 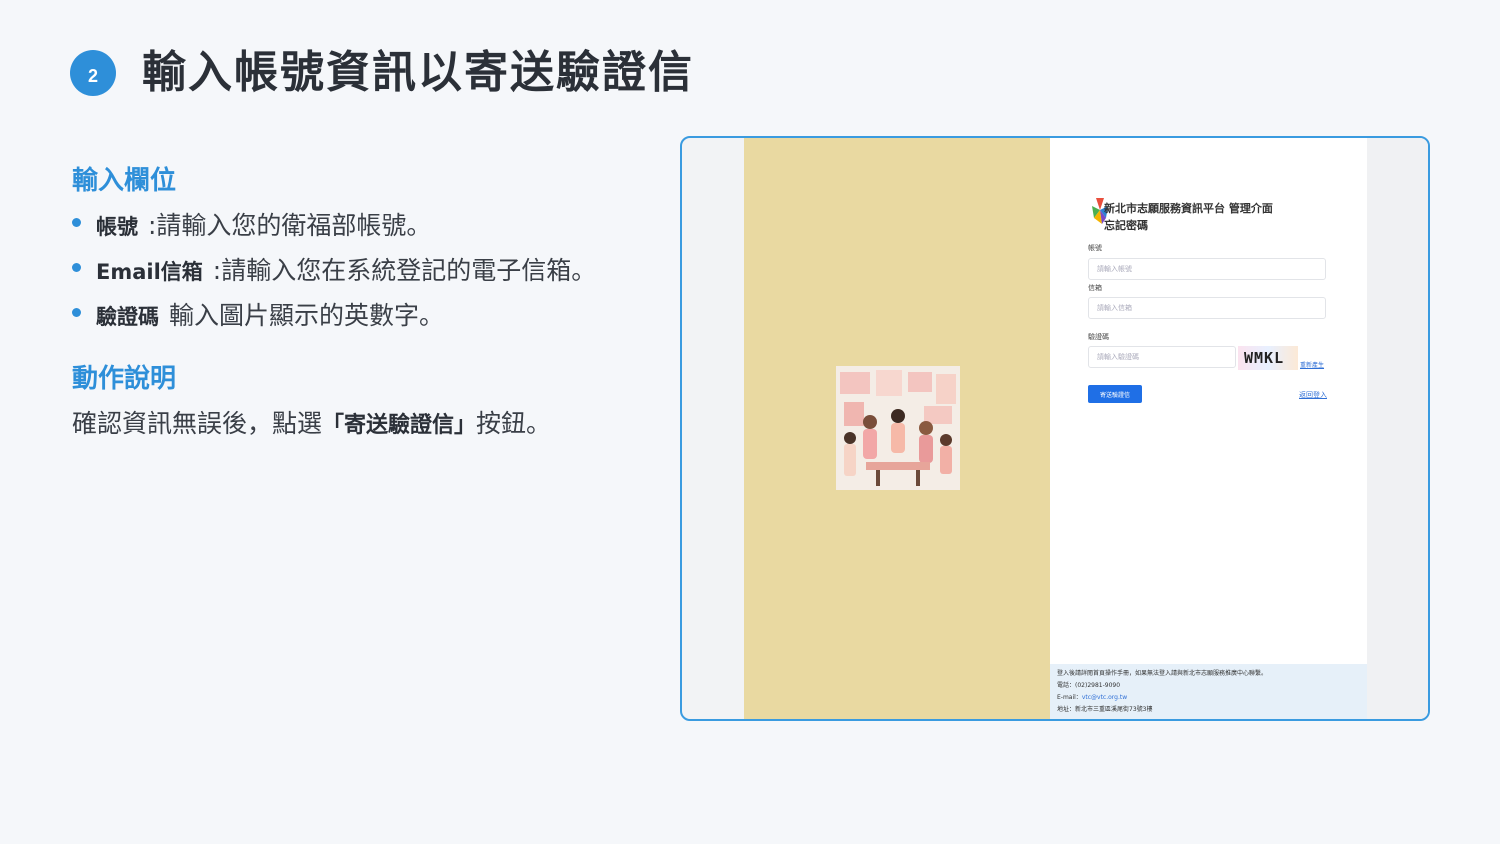 I want to click on volunteers-illustration, so click(x=898, y=428).